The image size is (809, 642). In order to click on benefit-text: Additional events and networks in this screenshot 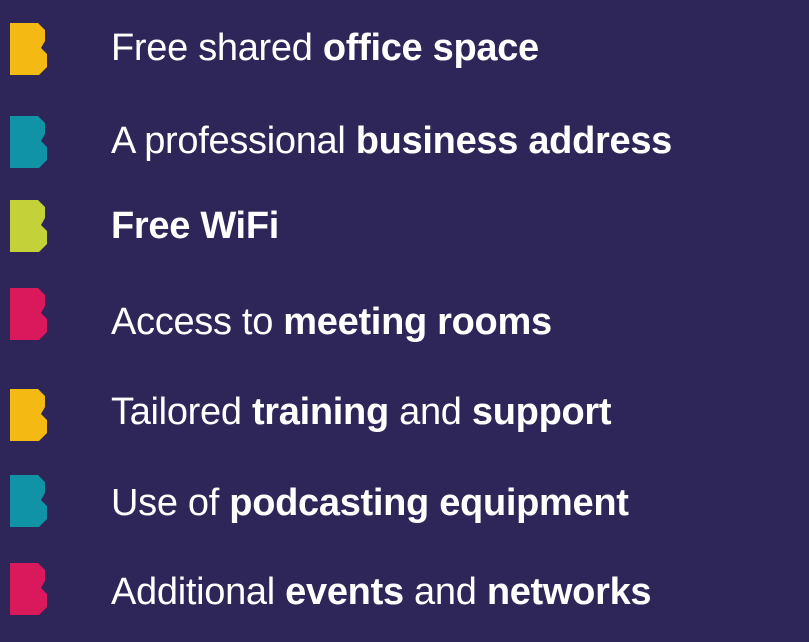, I will do `click(381, 592)`.